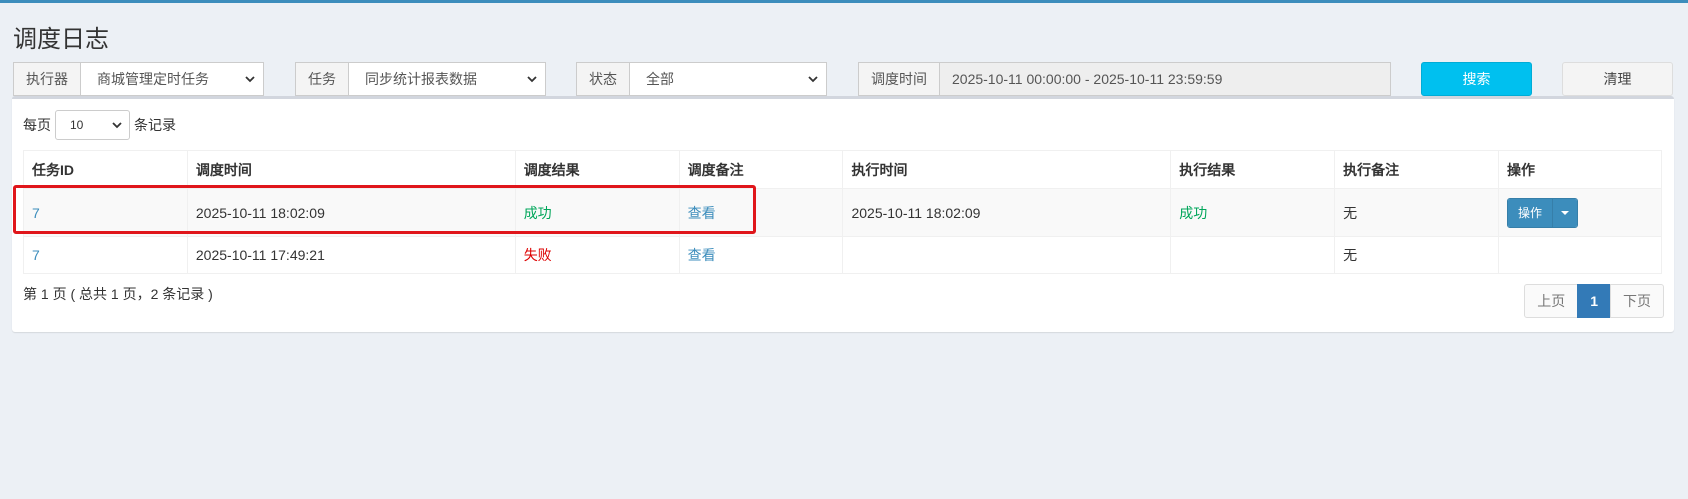 This screenshot has width=1688, height=499. What do you see at coordinates (537, 255) in the screenshot?
I see `trigger-result-badge: 失败` at bounding box center [537, 255].